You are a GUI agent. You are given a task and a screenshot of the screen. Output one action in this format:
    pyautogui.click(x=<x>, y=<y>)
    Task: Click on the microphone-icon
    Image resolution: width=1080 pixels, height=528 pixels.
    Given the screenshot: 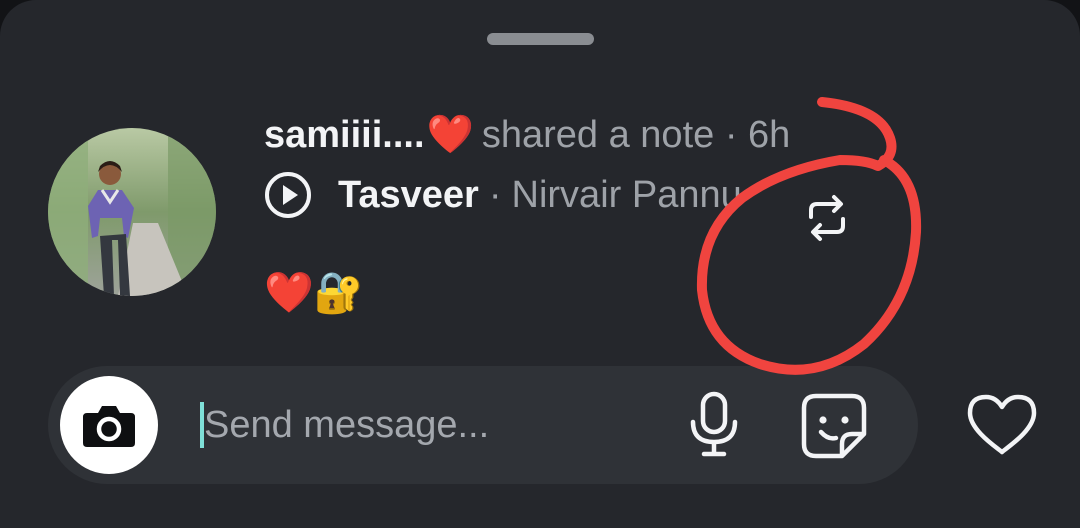 What is the action you would take?
    pyautogui.click(x=714, y=425)
    